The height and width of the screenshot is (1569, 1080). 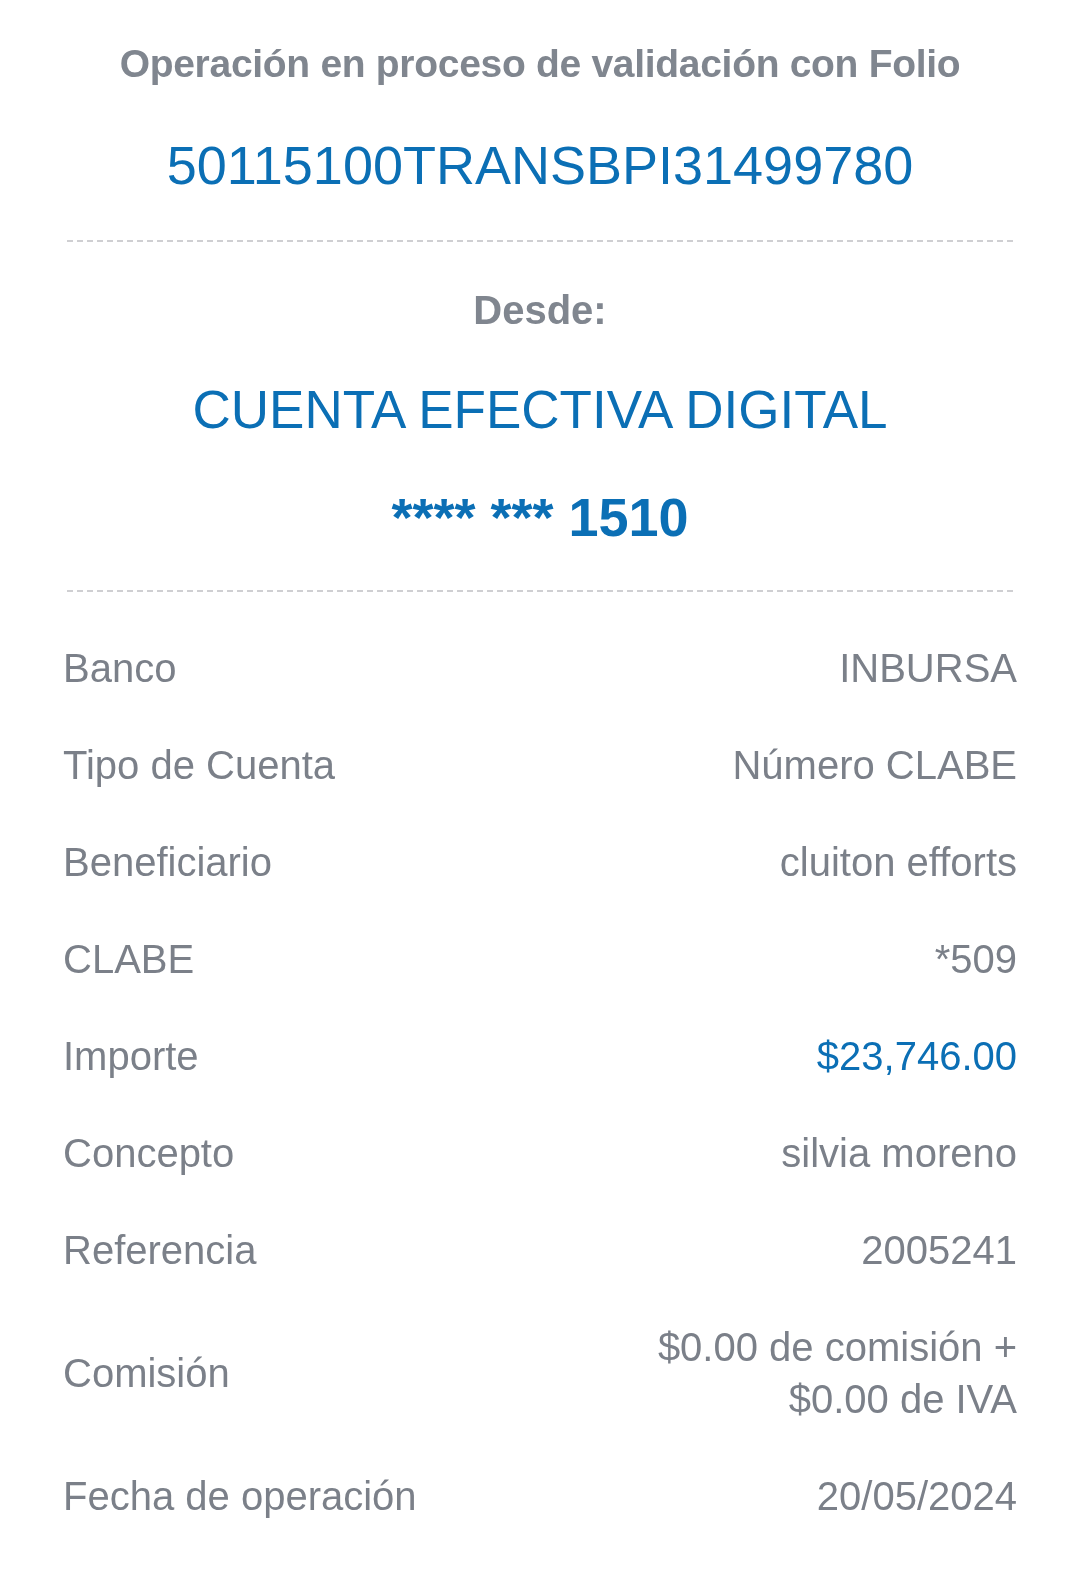 I want to click on detail-value: Número CLABE, so click(x=874, y=765).